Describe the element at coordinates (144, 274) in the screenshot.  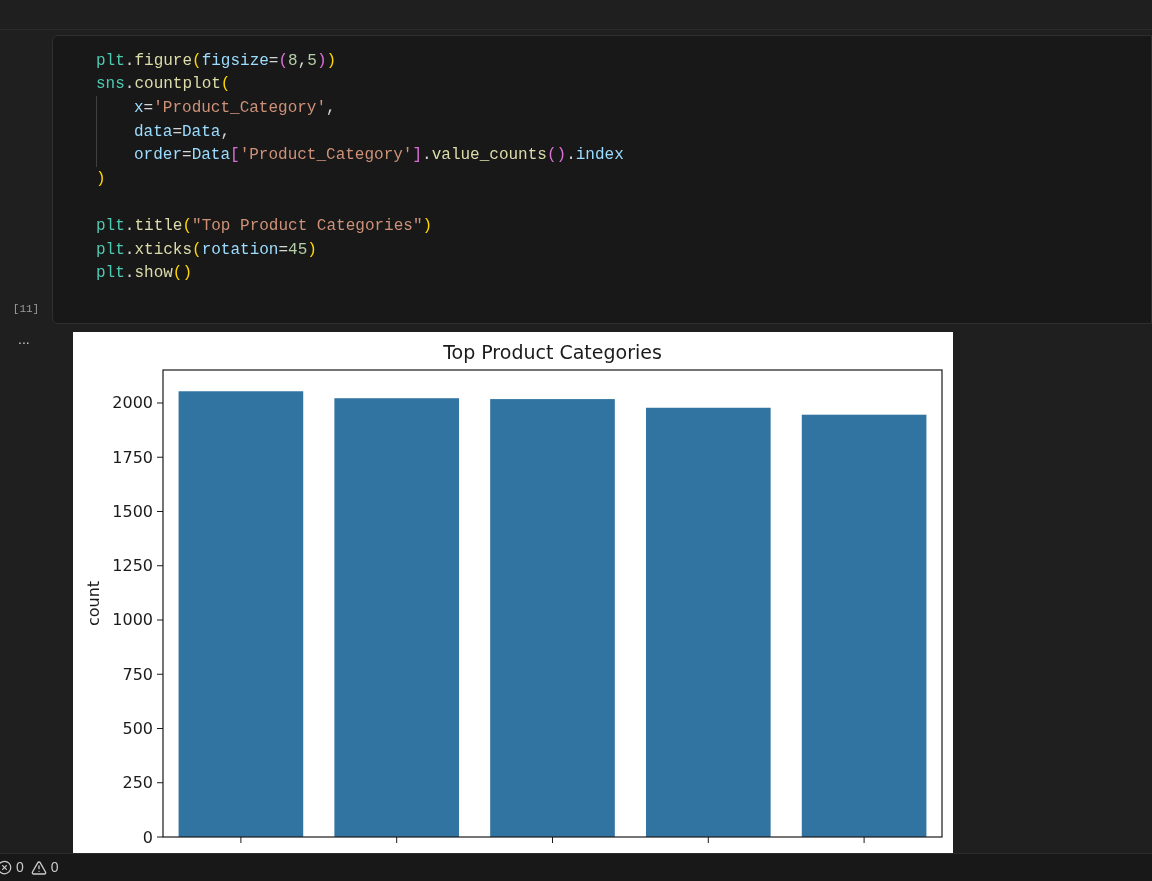
I see `code-line: plt.show()` at that location.